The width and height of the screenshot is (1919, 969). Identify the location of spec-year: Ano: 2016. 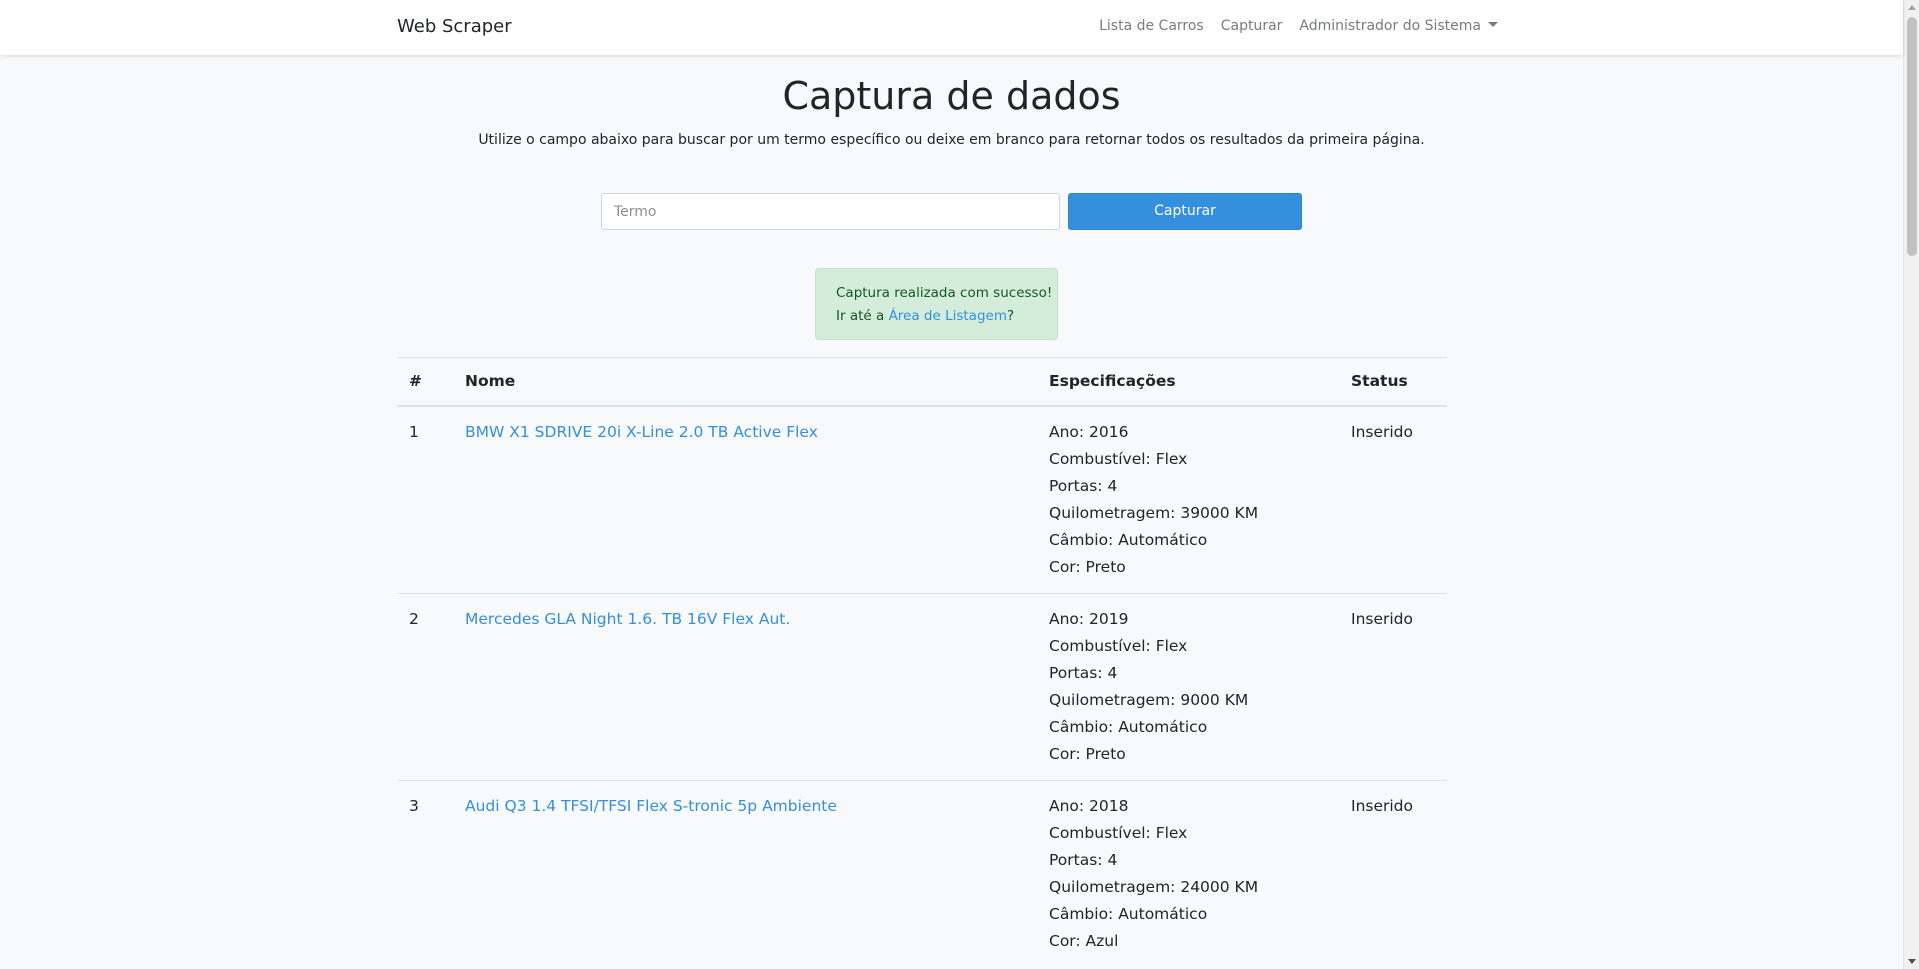
(1089, 431).